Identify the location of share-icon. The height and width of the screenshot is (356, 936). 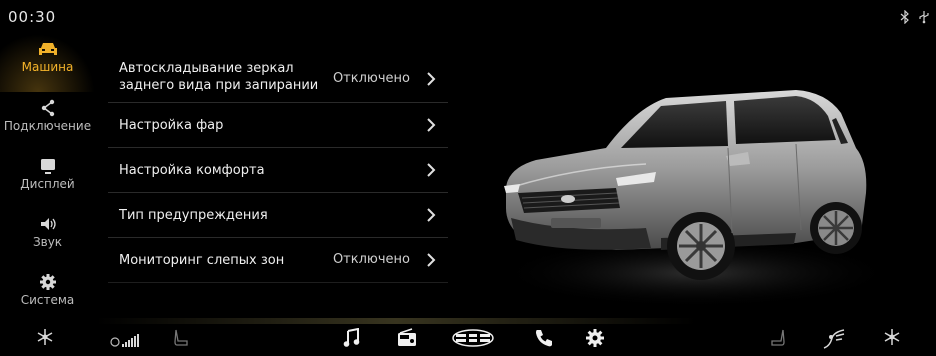
(47, 108).